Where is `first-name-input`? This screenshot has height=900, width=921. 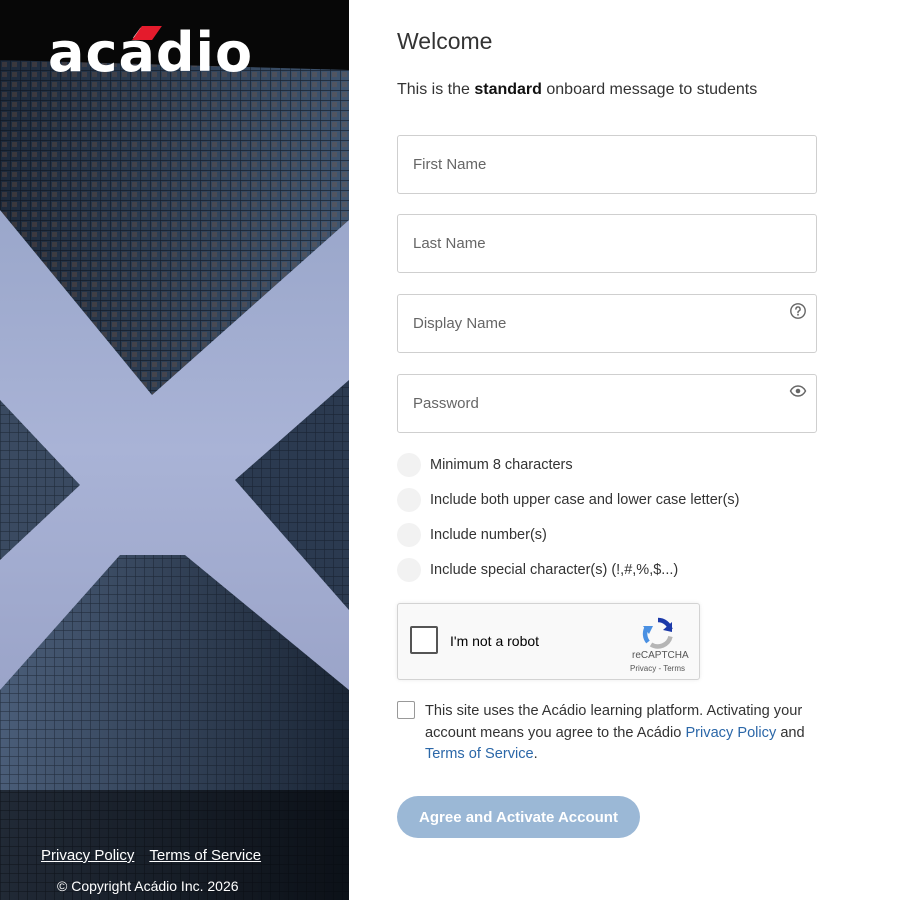
first-name-input is located at coordinates (578, 164).